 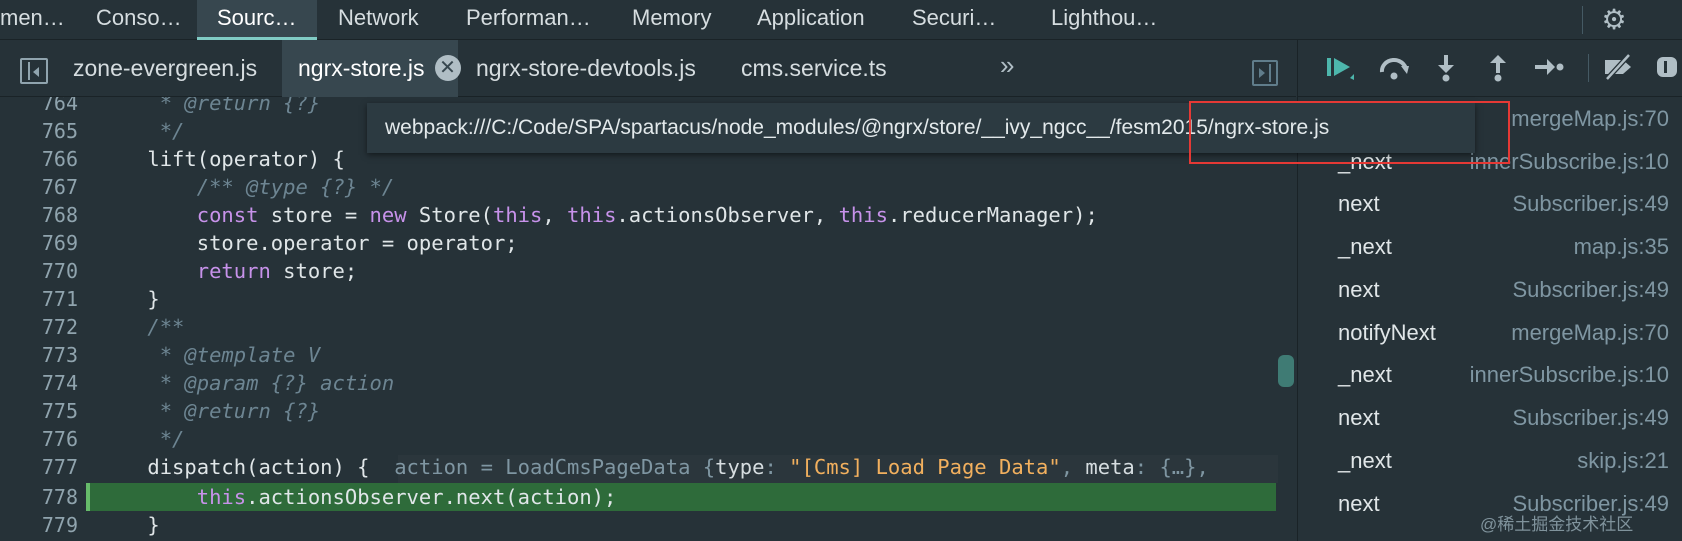 I want to click on call-stack-frame: _next innerSubscribe.js:10, so click(x=1490, y=375).